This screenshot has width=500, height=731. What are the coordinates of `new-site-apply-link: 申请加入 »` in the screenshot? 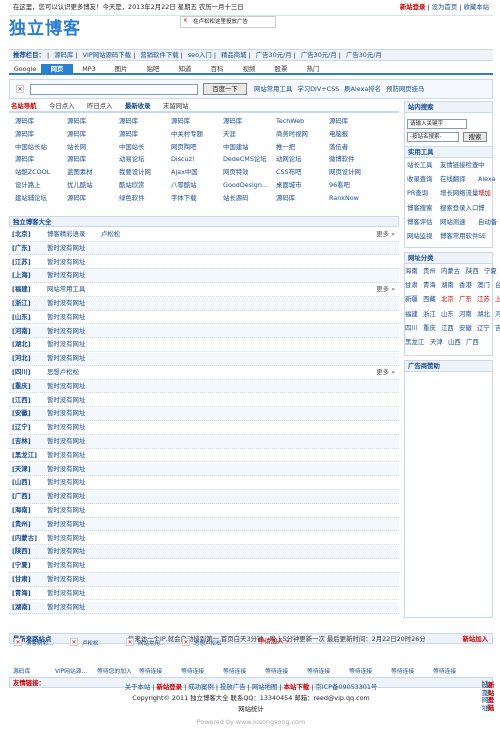 It's located at (274, 641).